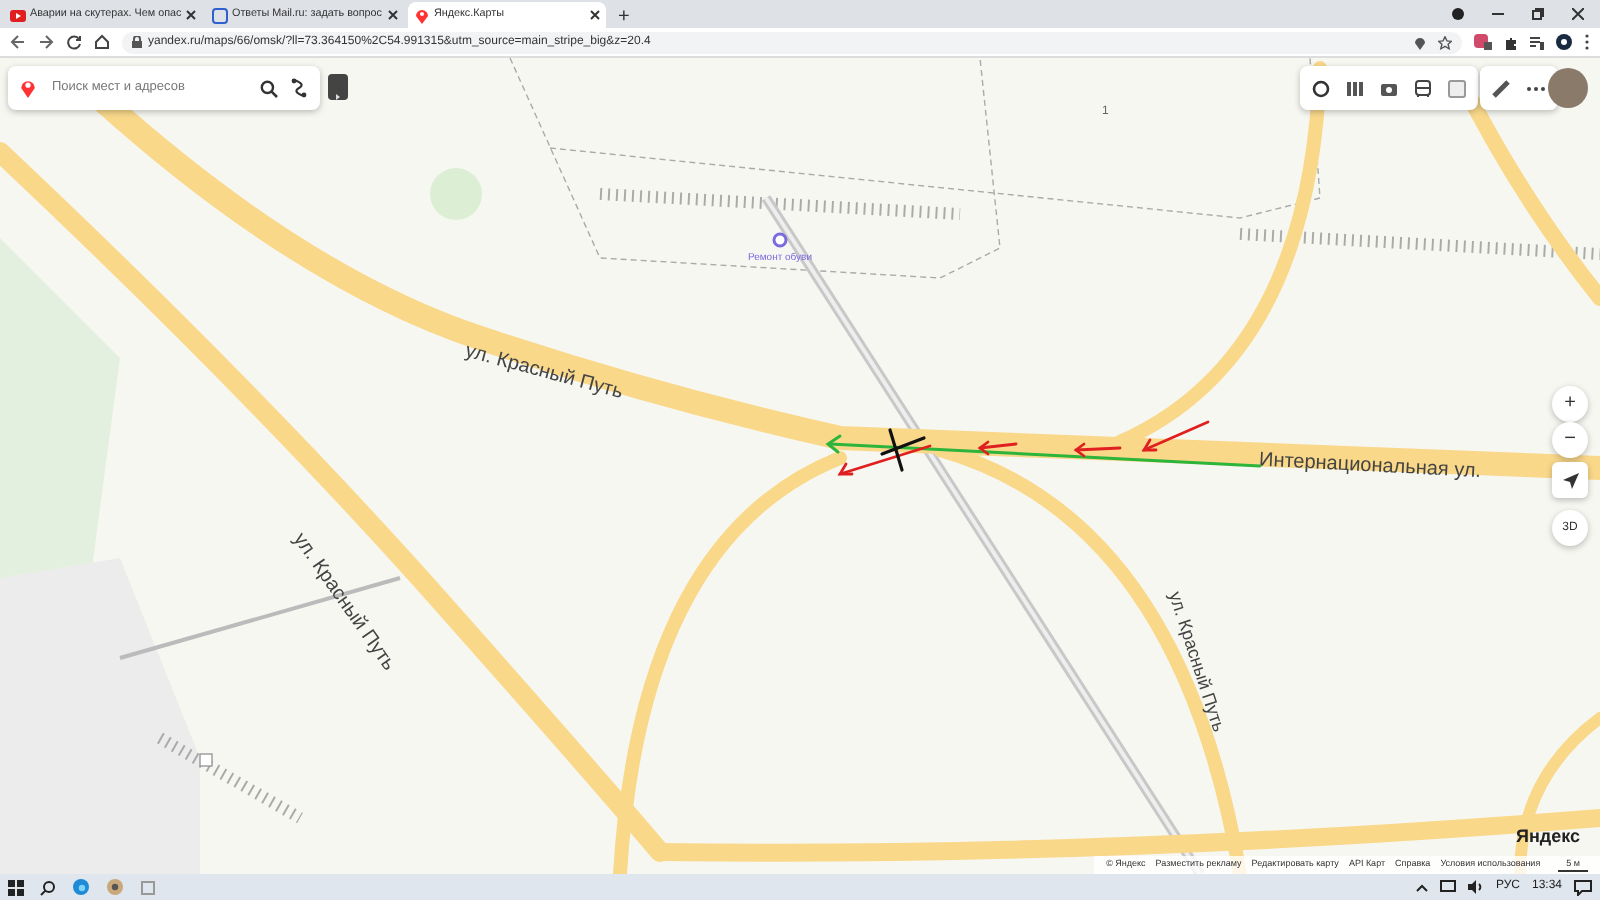 Image resolution: width=1600 pixels, height=900 pixels. Describe the element at coordinates (1547, 836) in the screenshot. I see `yandex-logo: Яндекс` at that location.